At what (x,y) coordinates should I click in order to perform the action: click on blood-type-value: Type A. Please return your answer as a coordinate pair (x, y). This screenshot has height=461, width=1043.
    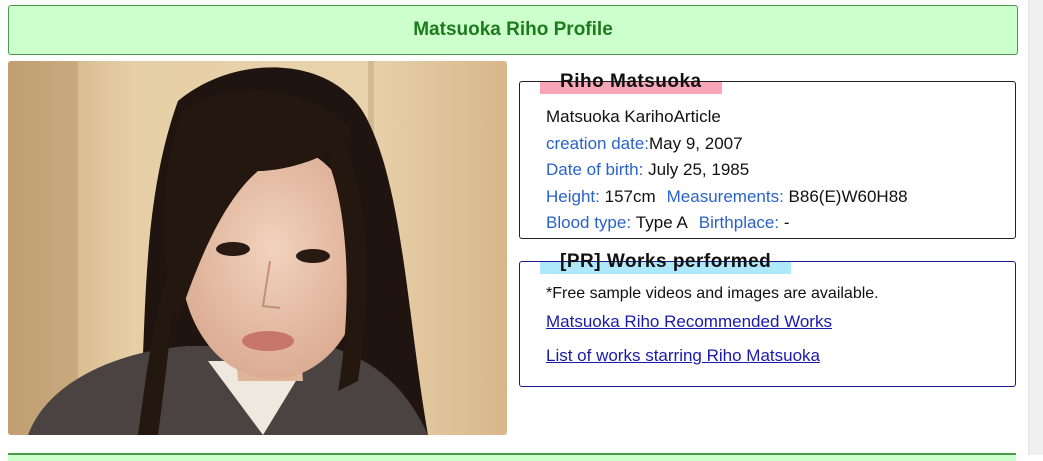
    Looking at the image, I should click on (661, 222).